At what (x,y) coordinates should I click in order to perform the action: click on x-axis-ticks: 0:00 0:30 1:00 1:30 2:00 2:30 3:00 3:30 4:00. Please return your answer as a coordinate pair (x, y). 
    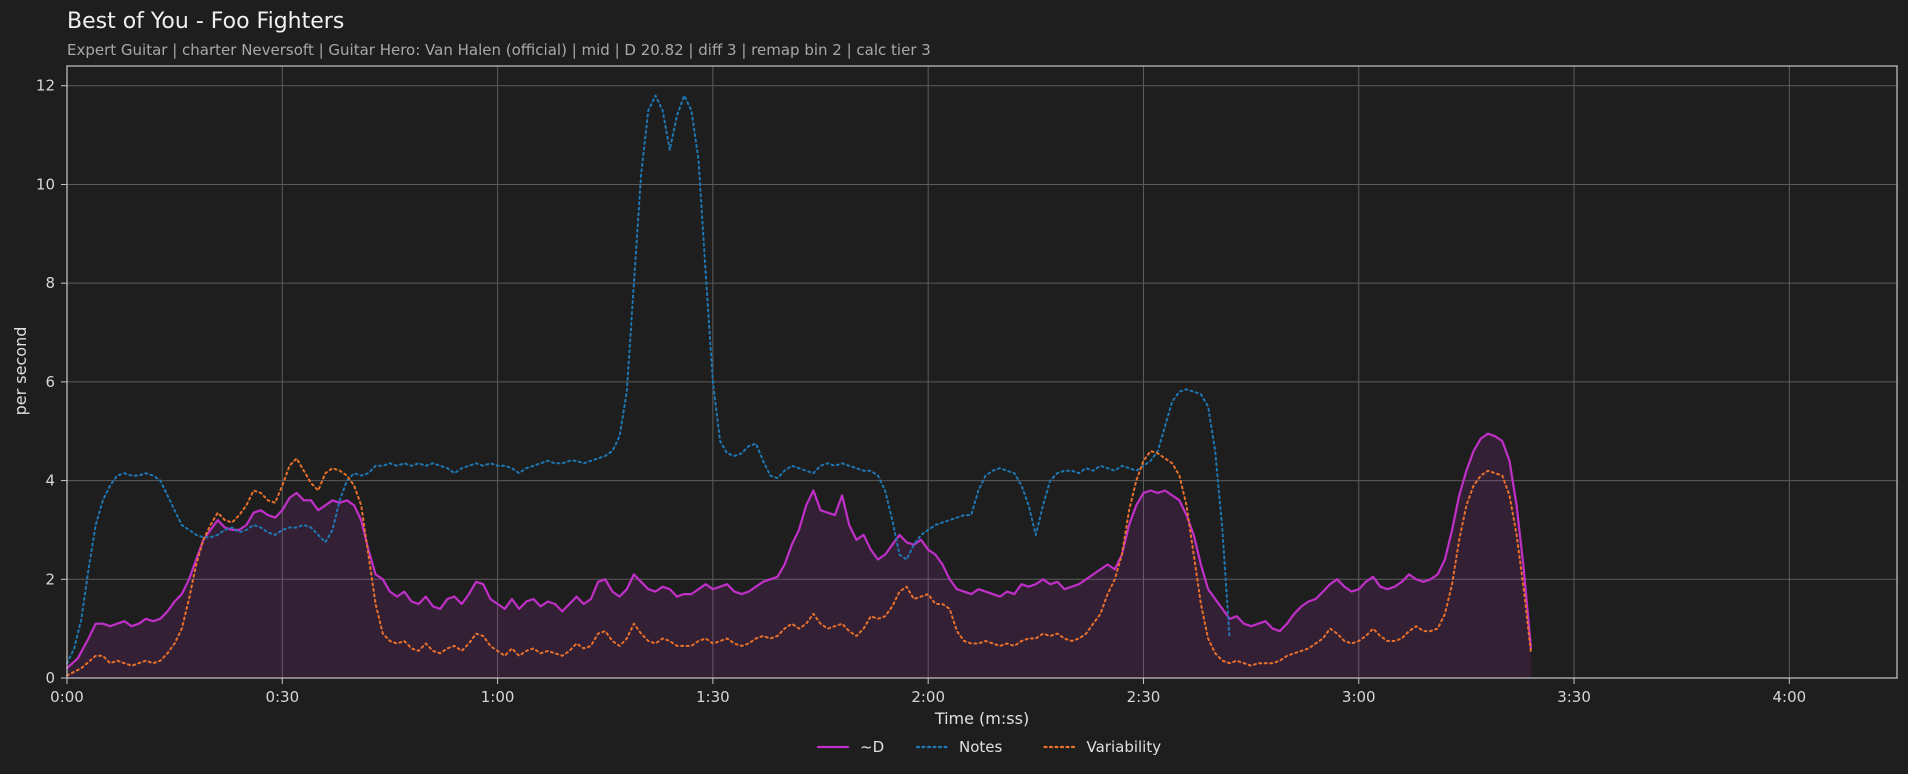
    Looking at the image, I should click on (928, 692).